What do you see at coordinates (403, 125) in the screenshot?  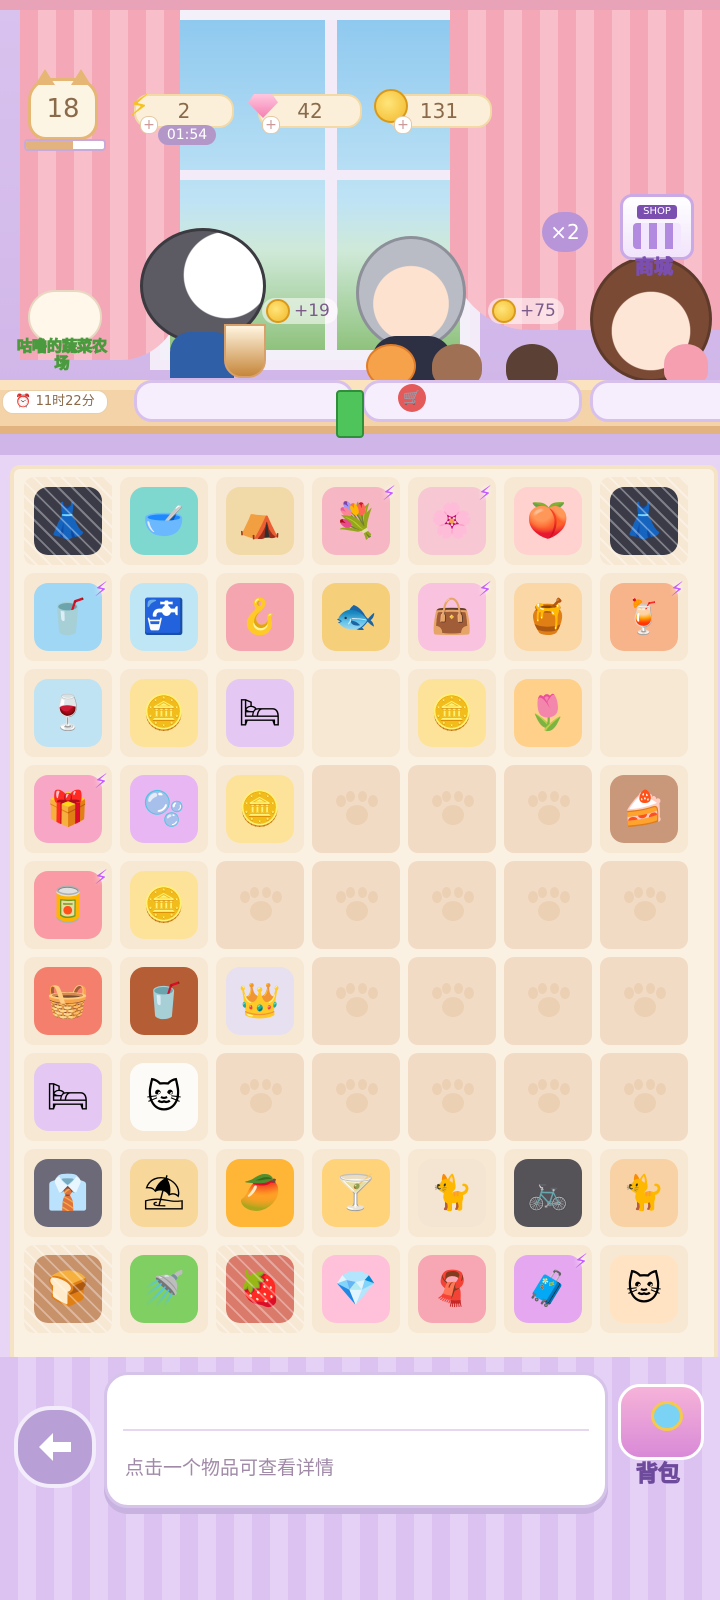 I see `coin-plus-button: +` at bounding box center [403, 125].